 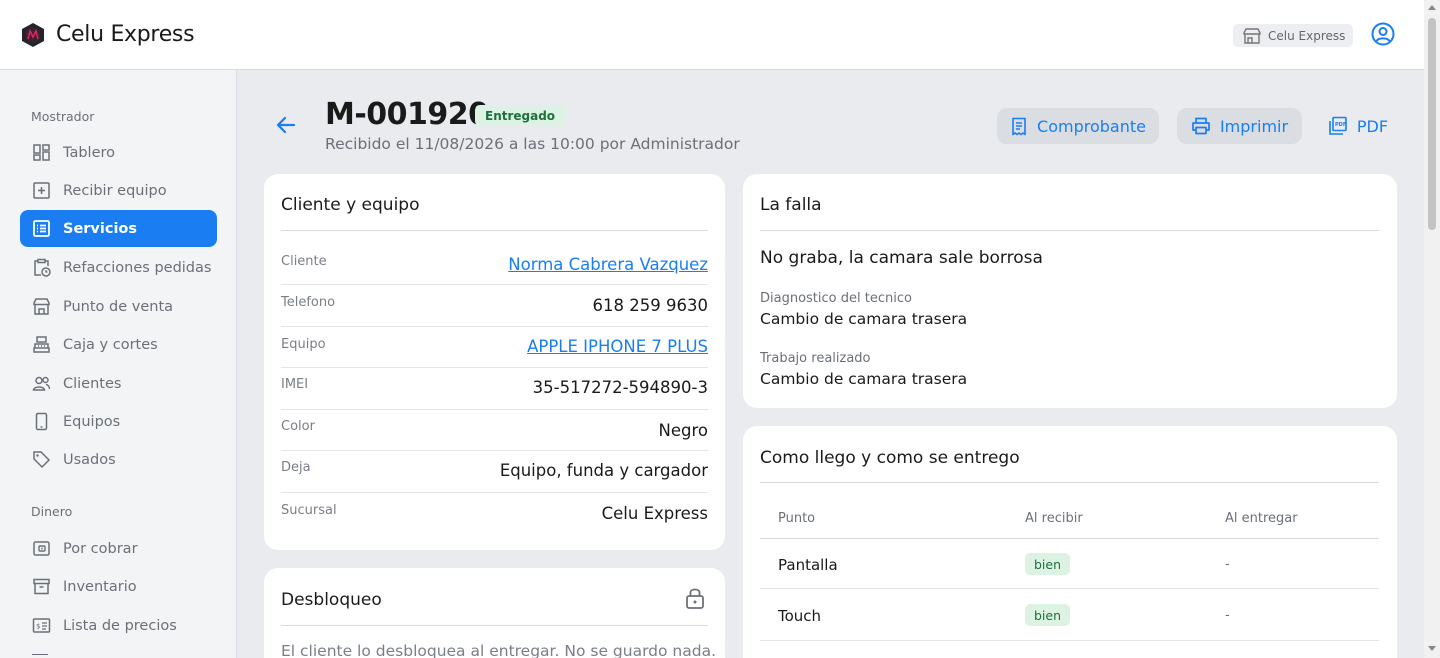 I want to click on scroll-up-arrow-icon, so click(x=1432, y=7).